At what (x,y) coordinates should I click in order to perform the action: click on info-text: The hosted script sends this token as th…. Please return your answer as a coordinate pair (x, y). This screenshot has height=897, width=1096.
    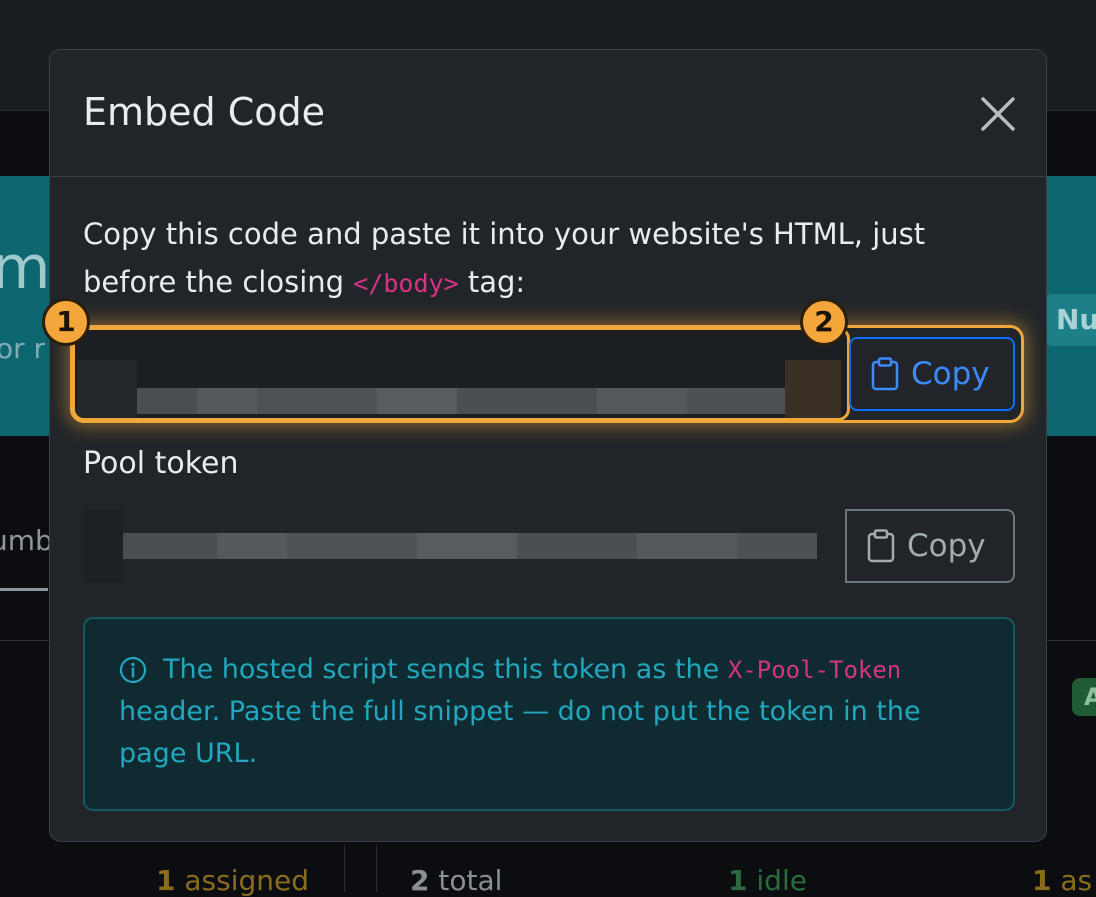
    Looking at the image, I should click on (554, 712).